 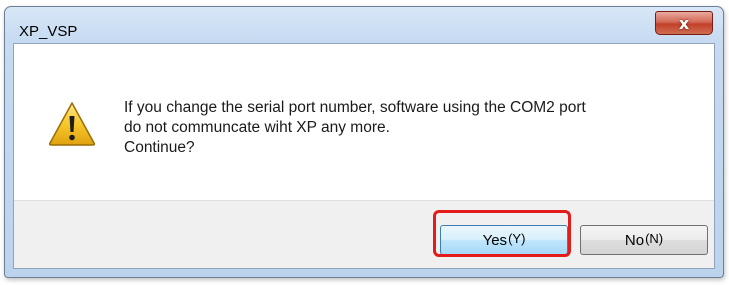 What do you see at coordinates (48, 31) in the screenshot?
I see `window-title: XP_VSP` at bounding box center [48, 31].